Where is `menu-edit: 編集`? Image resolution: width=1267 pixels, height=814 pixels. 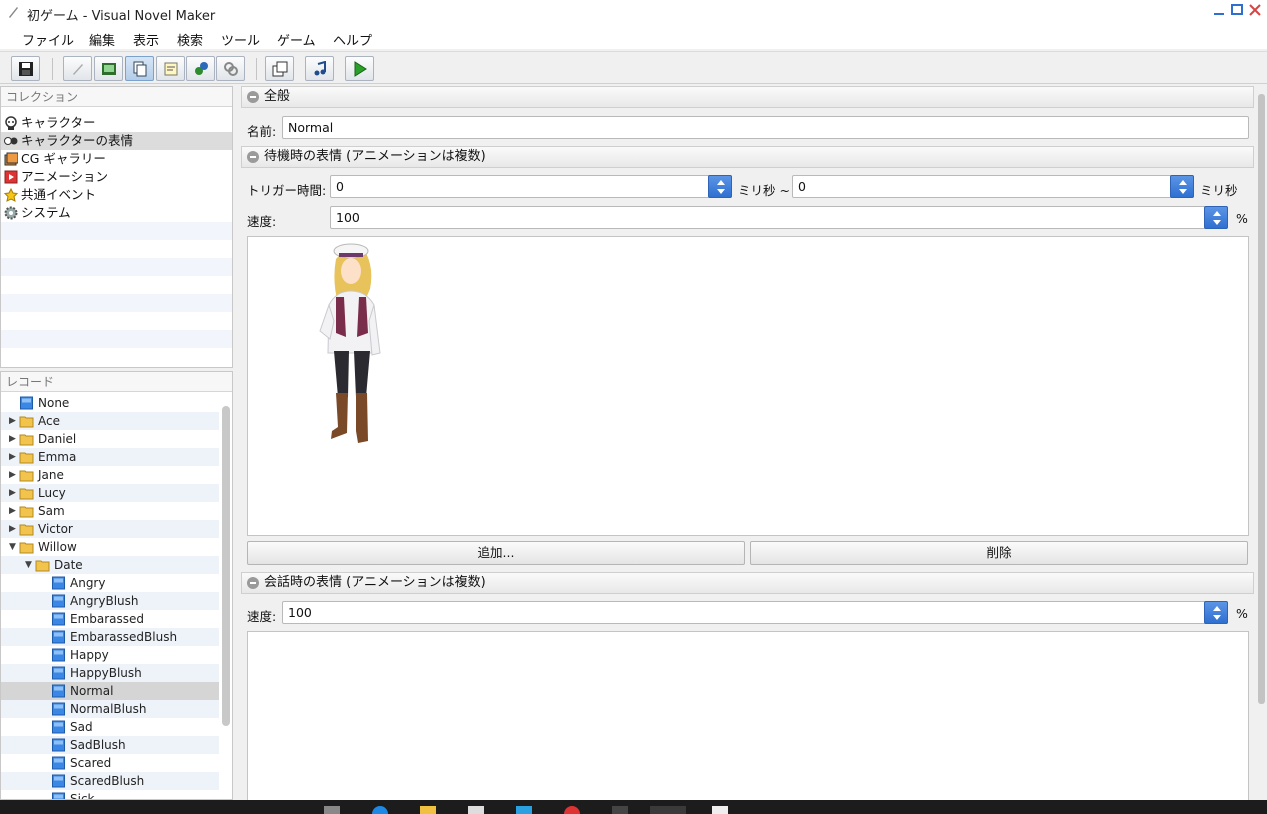 menu-edit: 編集 is located at coordinates (102, 39).